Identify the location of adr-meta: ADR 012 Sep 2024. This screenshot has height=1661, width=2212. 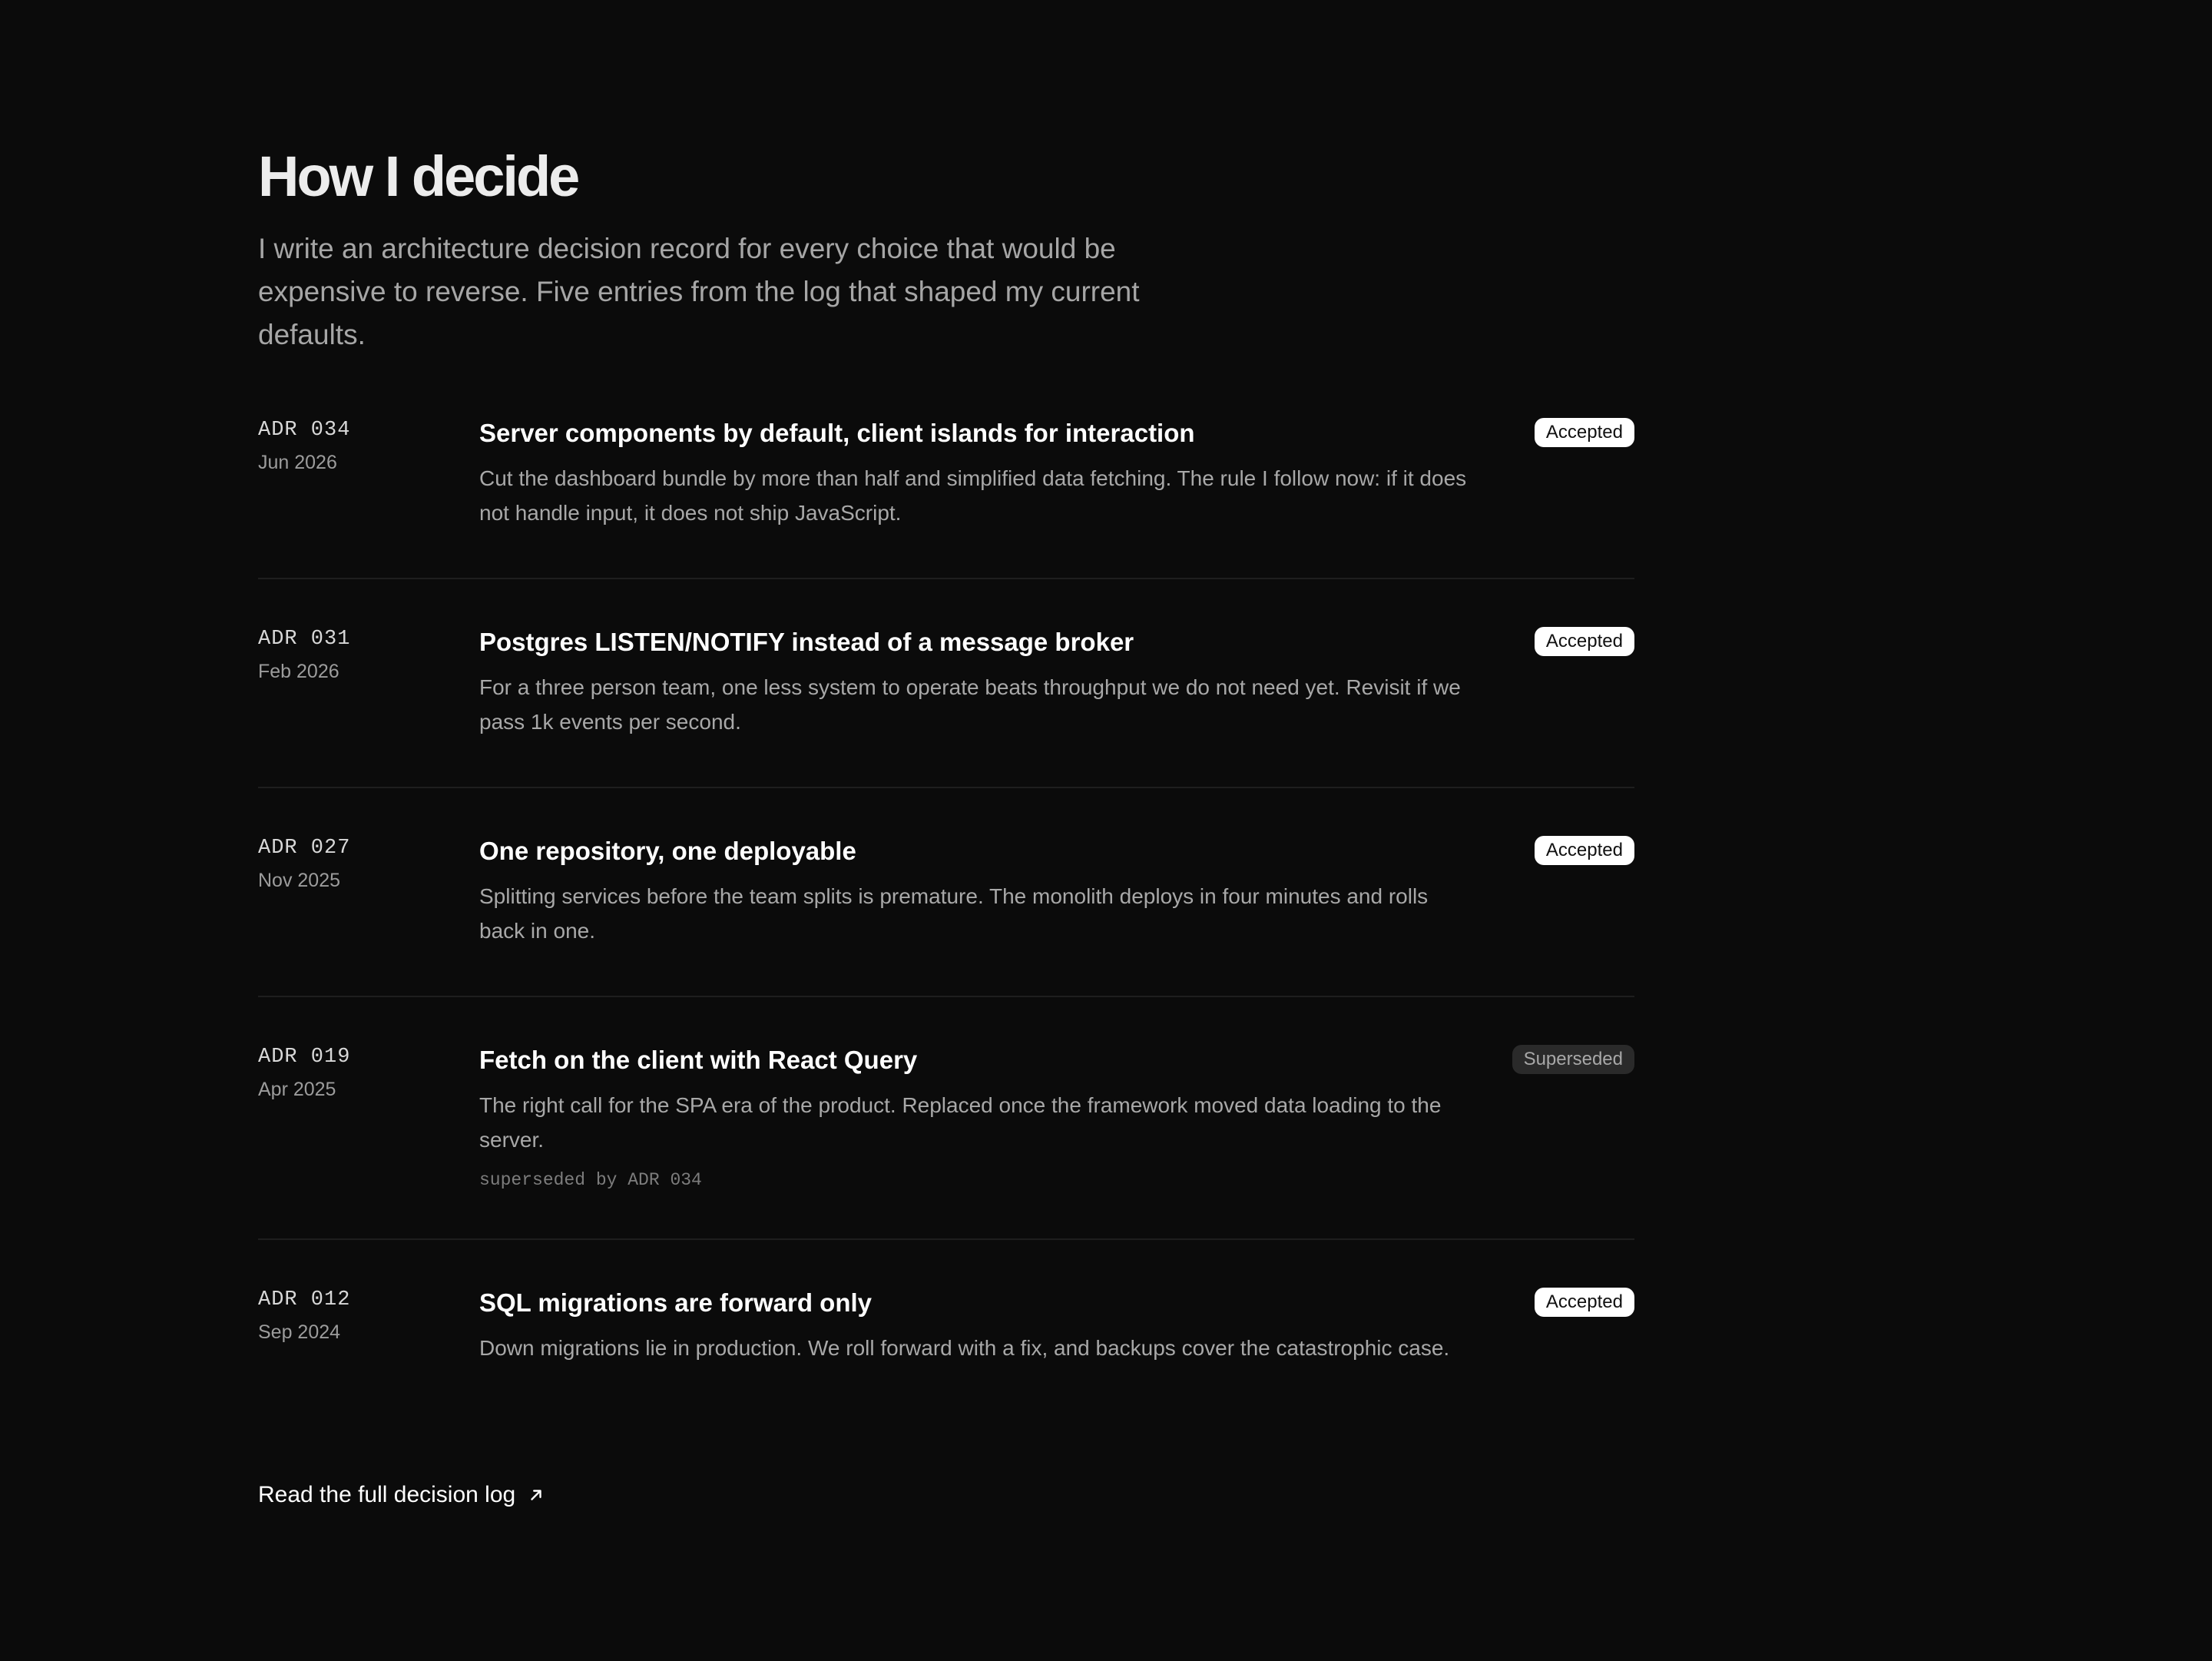
(368, 1343).